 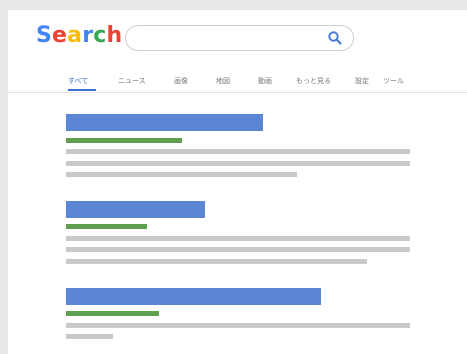 What do you see at coordinates (237, 92) in the screenshot?
I see `header-divider` at bounding box center [237, 92].